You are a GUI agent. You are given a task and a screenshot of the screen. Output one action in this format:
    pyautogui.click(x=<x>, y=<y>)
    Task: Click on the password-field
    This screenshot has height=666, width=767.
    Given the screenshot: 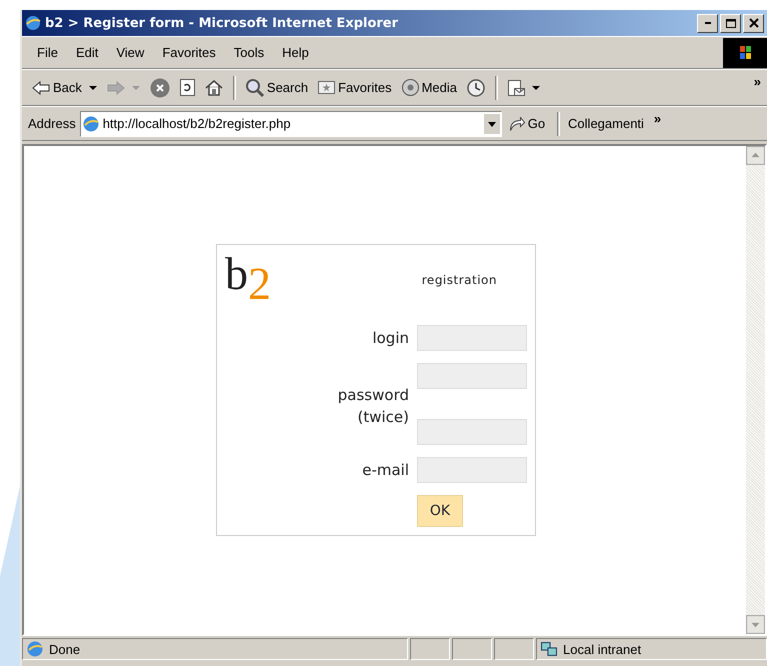 What is the action you would take?
    pyautogui.click(x=472, y=376)
    